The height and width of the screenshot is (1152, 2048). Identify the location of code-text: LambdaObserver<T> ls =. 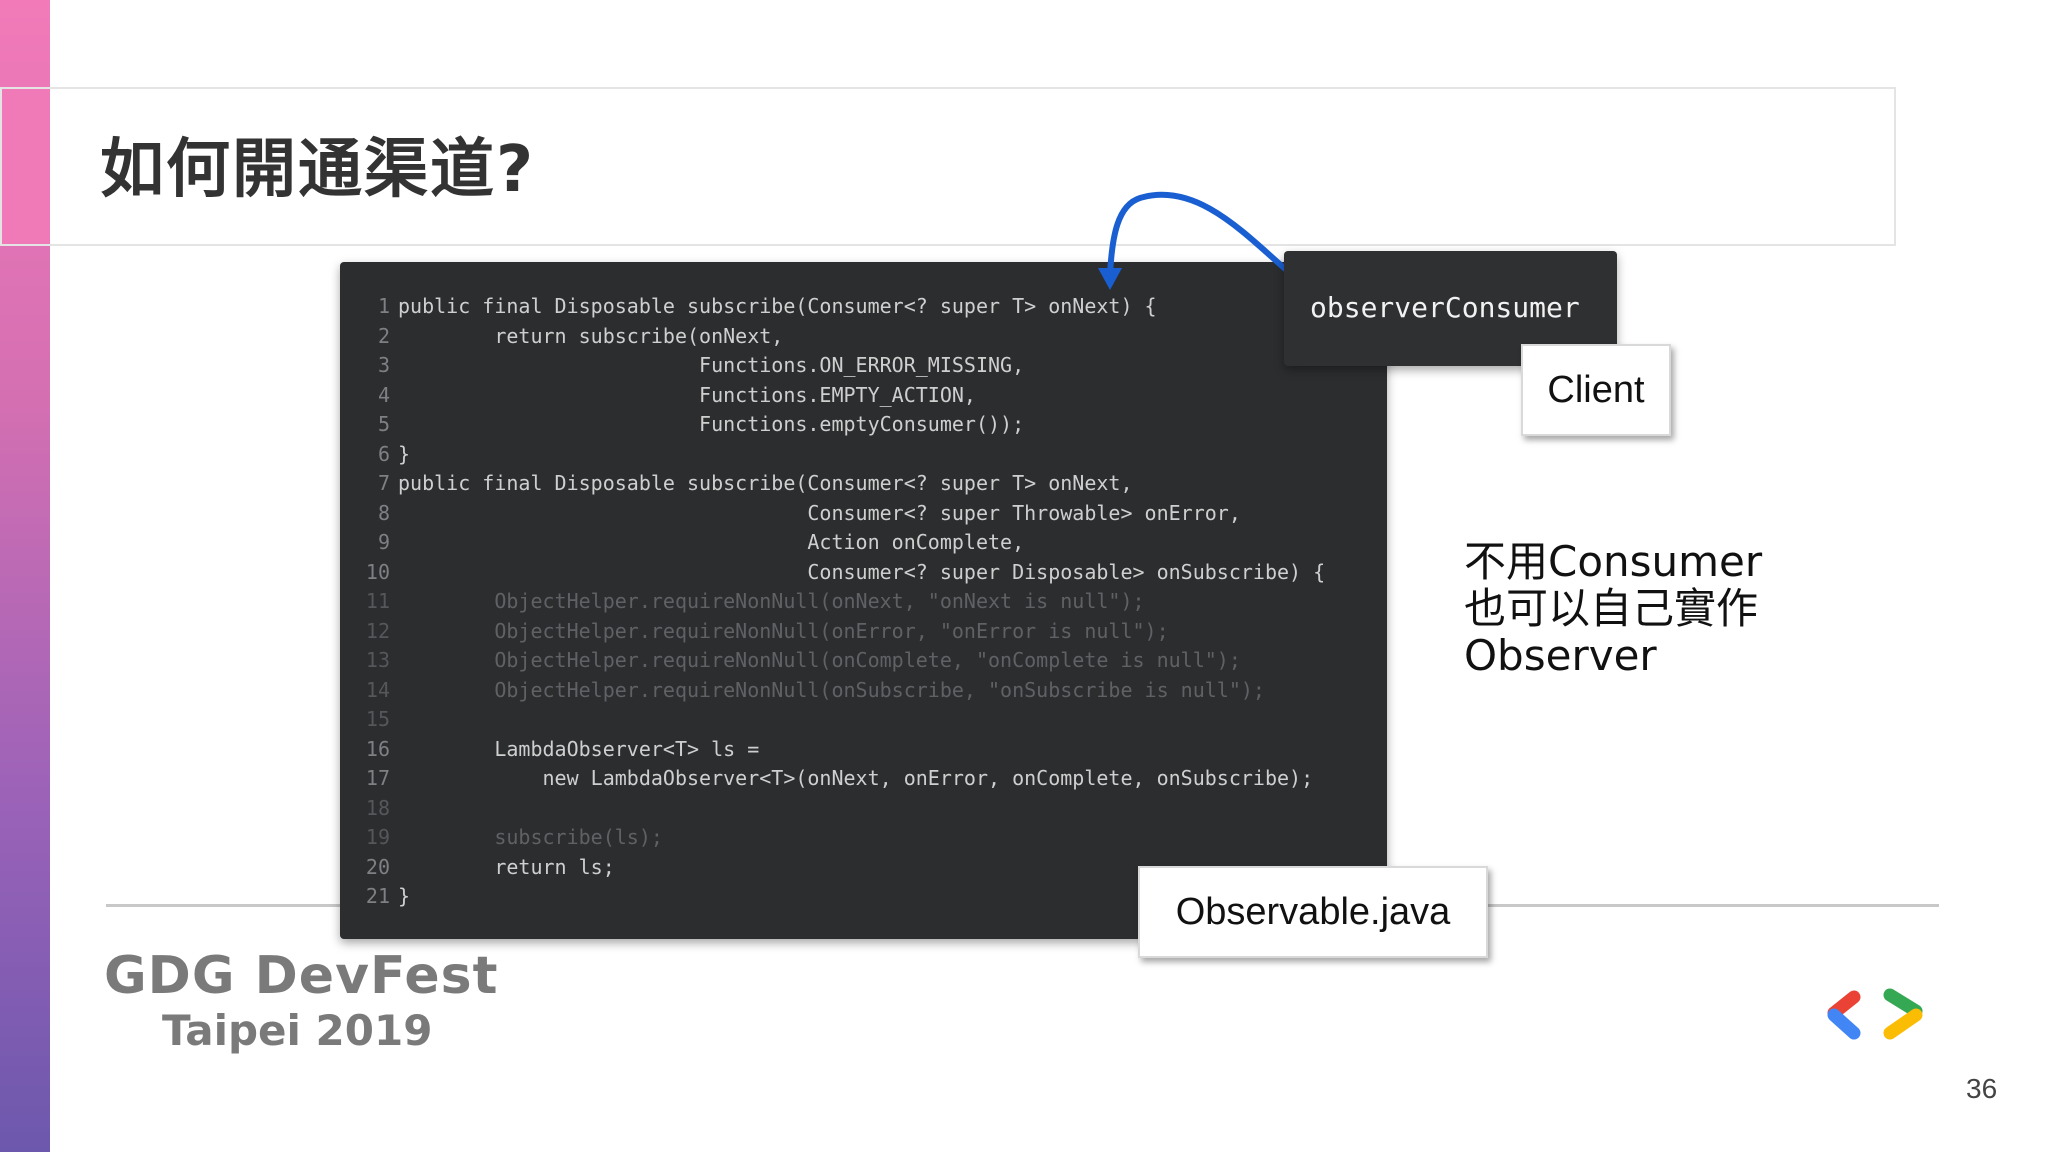
(579, 748).